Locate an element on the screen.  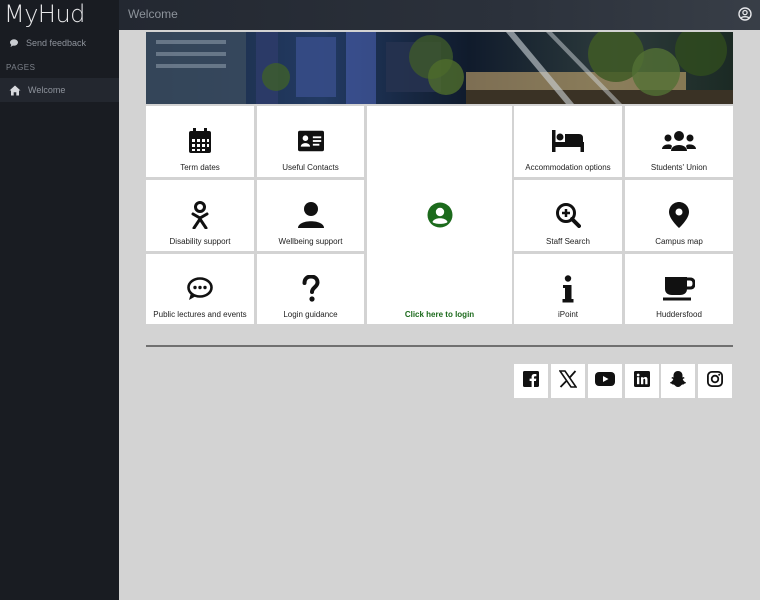
tile-public-lectures: Public lectures and events is located at coordinates (200, 289).